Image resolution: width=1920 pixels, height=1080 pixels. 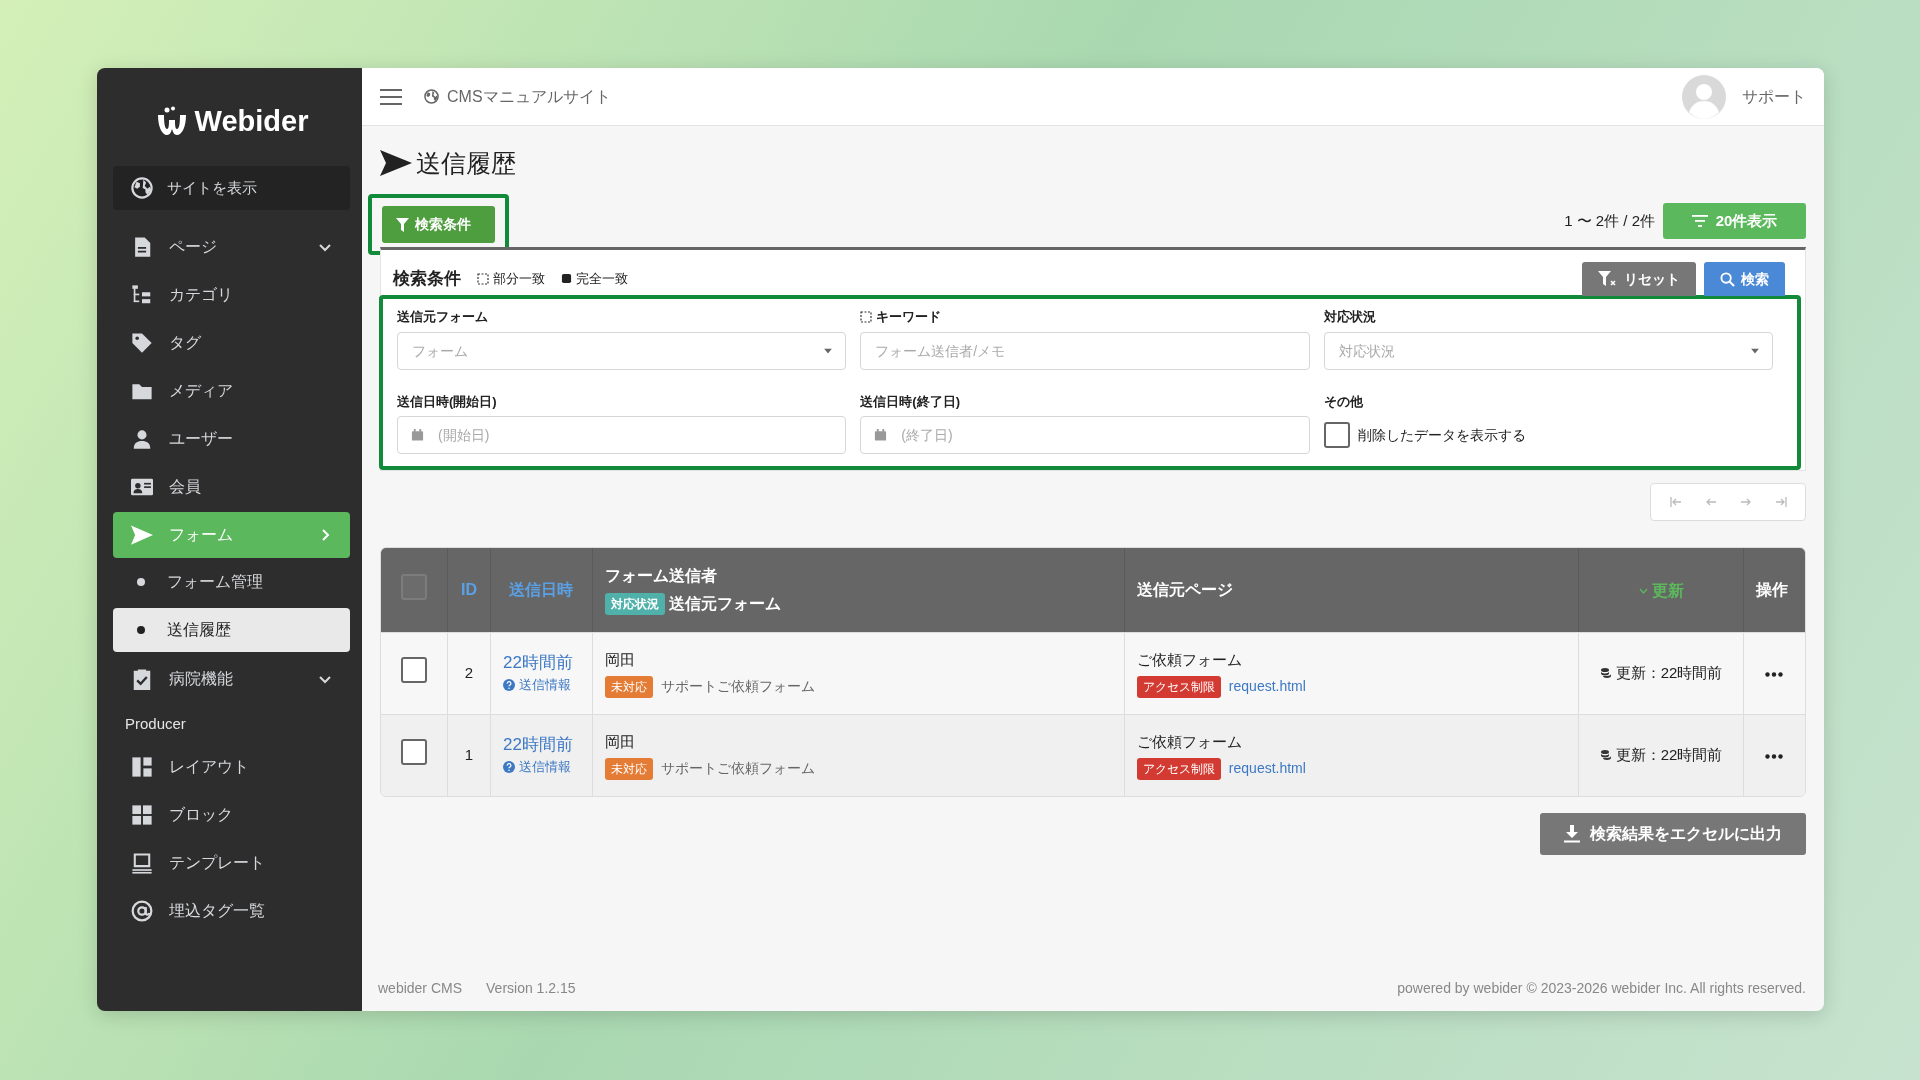 What do you see at coordinates (1639, 279) in the screenshot?
I see `reset-button: リセット` at bounding box center [1639, 279].